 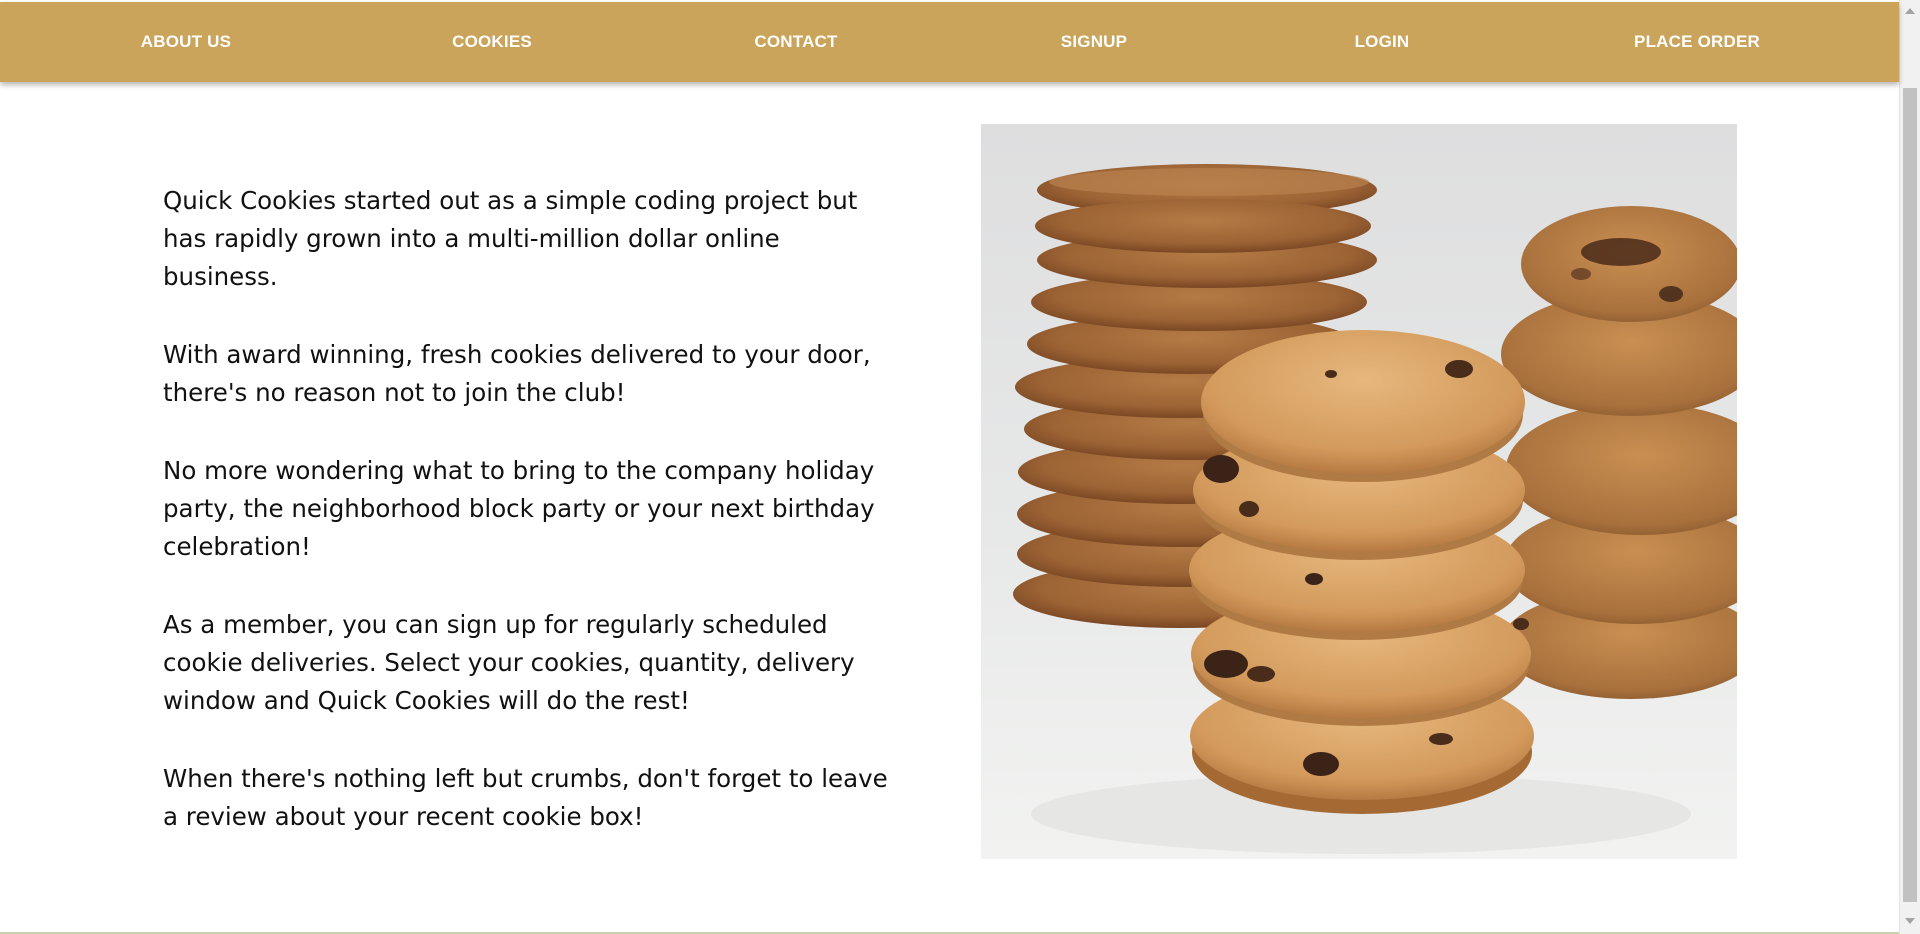 I want to click on oatmeal-cookie-stack, so click(x=1619, y=452).